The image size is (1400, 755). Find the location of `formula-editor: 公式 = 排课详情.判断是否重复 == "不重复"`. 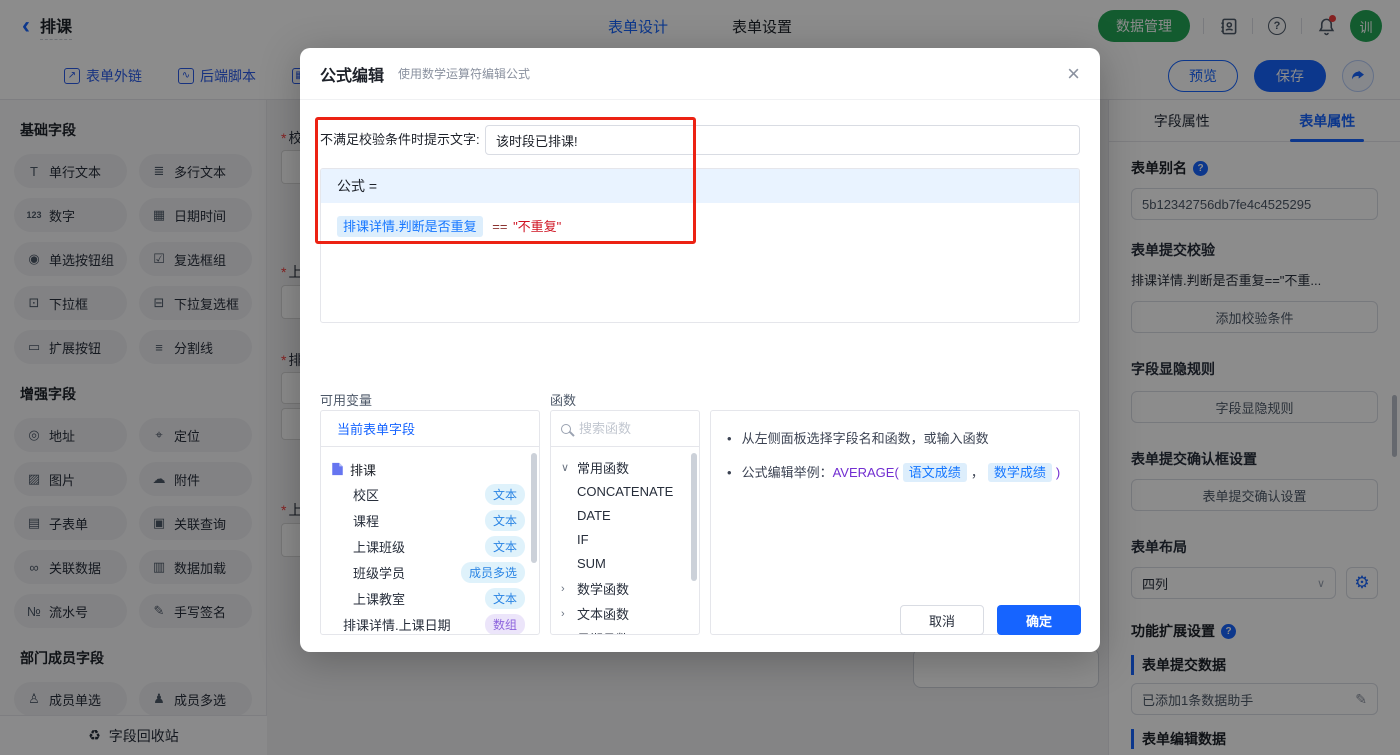

formula-editor: 公式 = 排课详情.判断是否重复 == "不重复" is located at coordinates (700, 245).